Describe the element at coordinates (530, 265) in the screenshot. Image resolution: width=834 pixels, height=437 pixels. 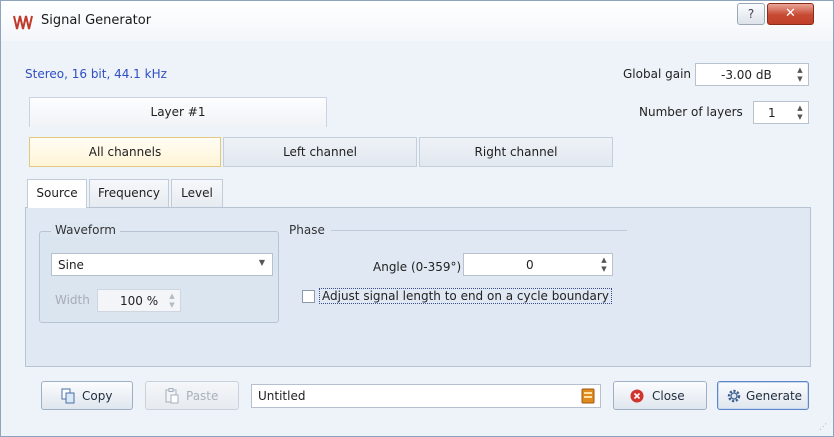
I see `angle-value: 0` at that location.